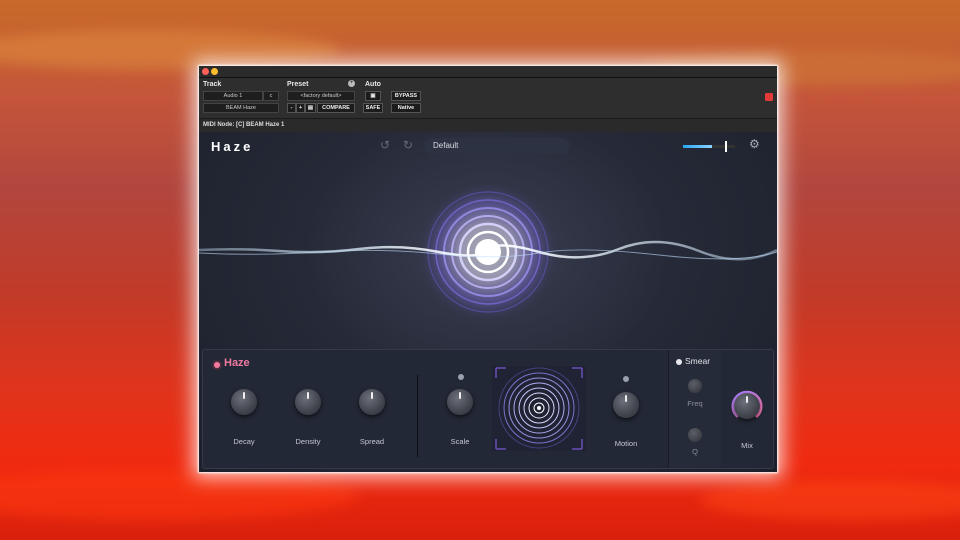 Image resolution: width=960 pixels, height=540 pixels. Describe the element at coordinates (310, 108) in the screenshot. I see `copy-preset-button: ▤` at that location.